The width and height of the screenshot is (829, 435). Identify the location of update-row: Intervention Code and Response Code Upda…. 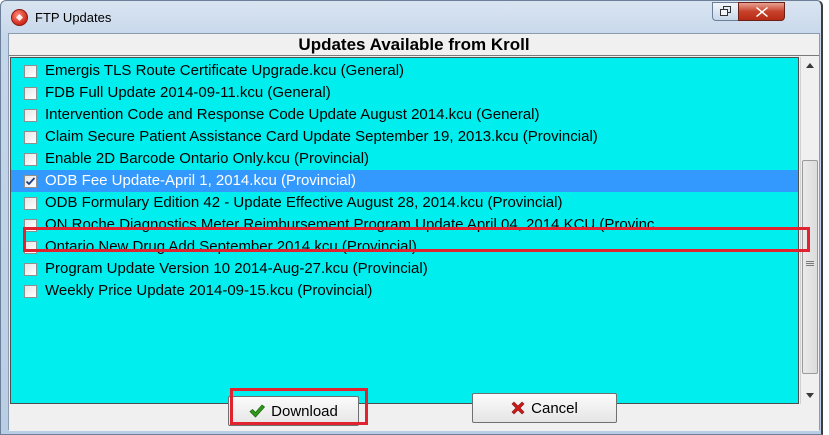
(404, 115).